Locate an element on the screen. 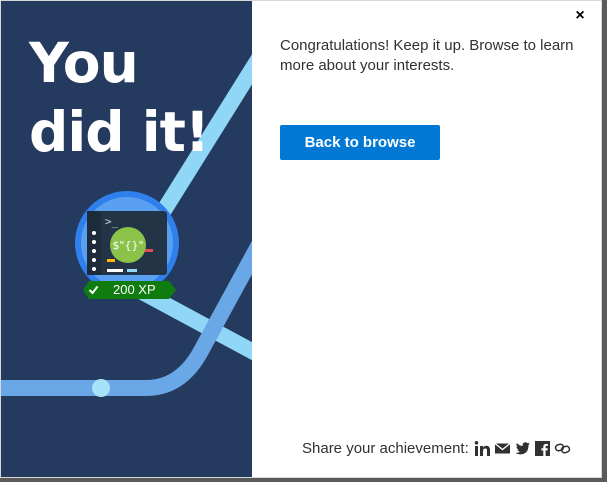 The image size is (607, 482). share-label: Share your achievement: is located at coordinates (385, 448).